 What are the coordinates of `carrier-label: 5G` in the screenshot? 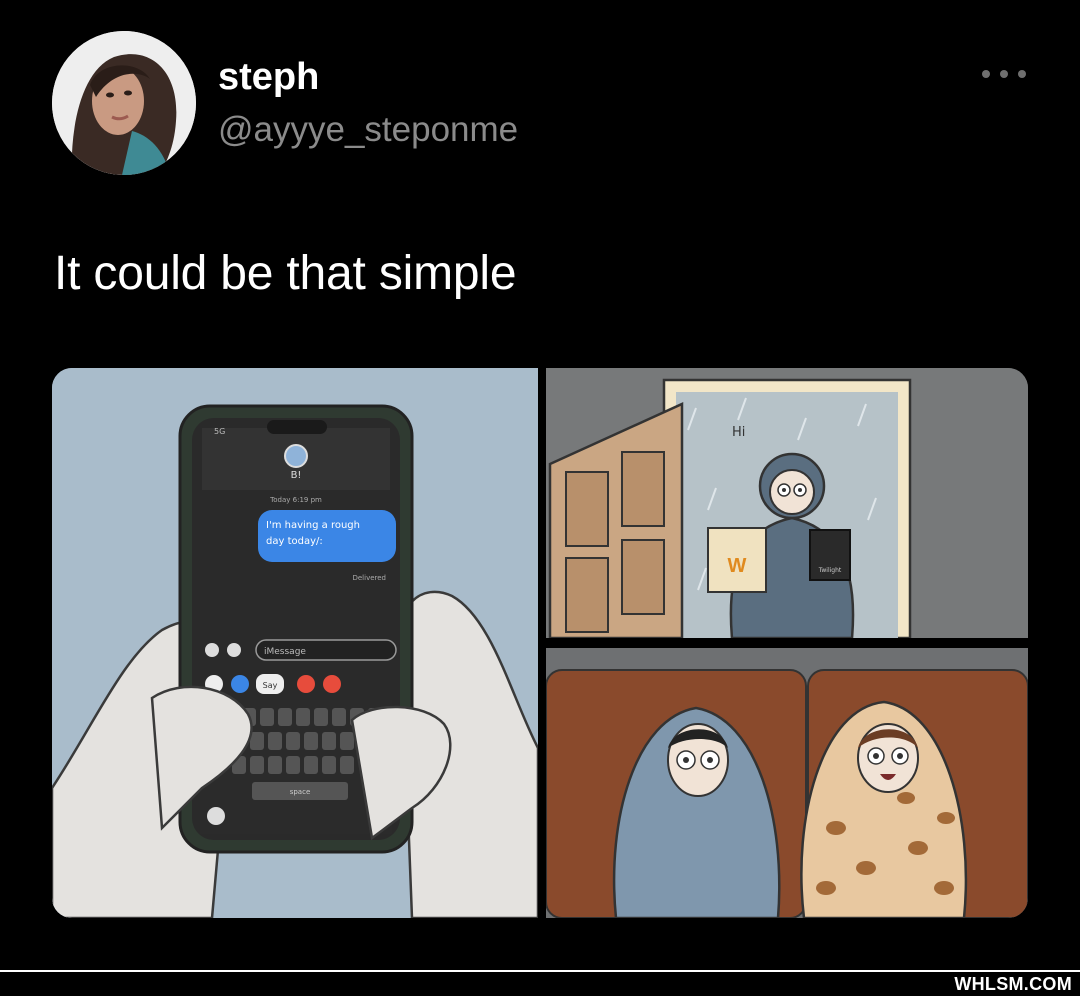 It's located at (219, 431).